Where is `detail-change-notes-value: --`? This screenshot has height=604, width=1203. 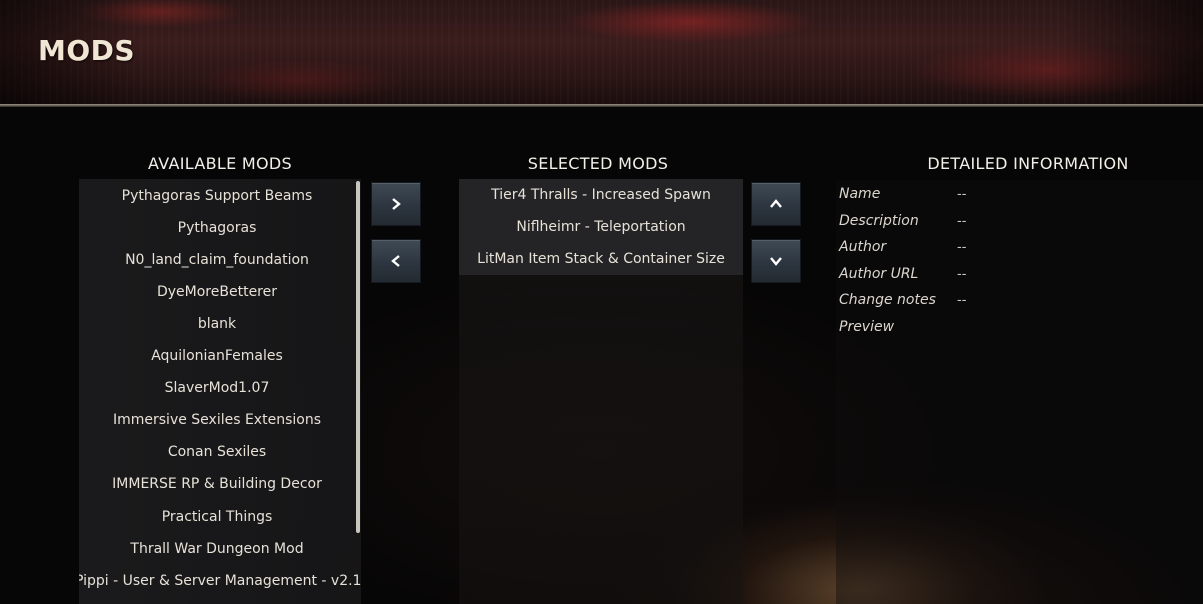
detail-change-notes-value: -- is located at coordinates (962, 300).